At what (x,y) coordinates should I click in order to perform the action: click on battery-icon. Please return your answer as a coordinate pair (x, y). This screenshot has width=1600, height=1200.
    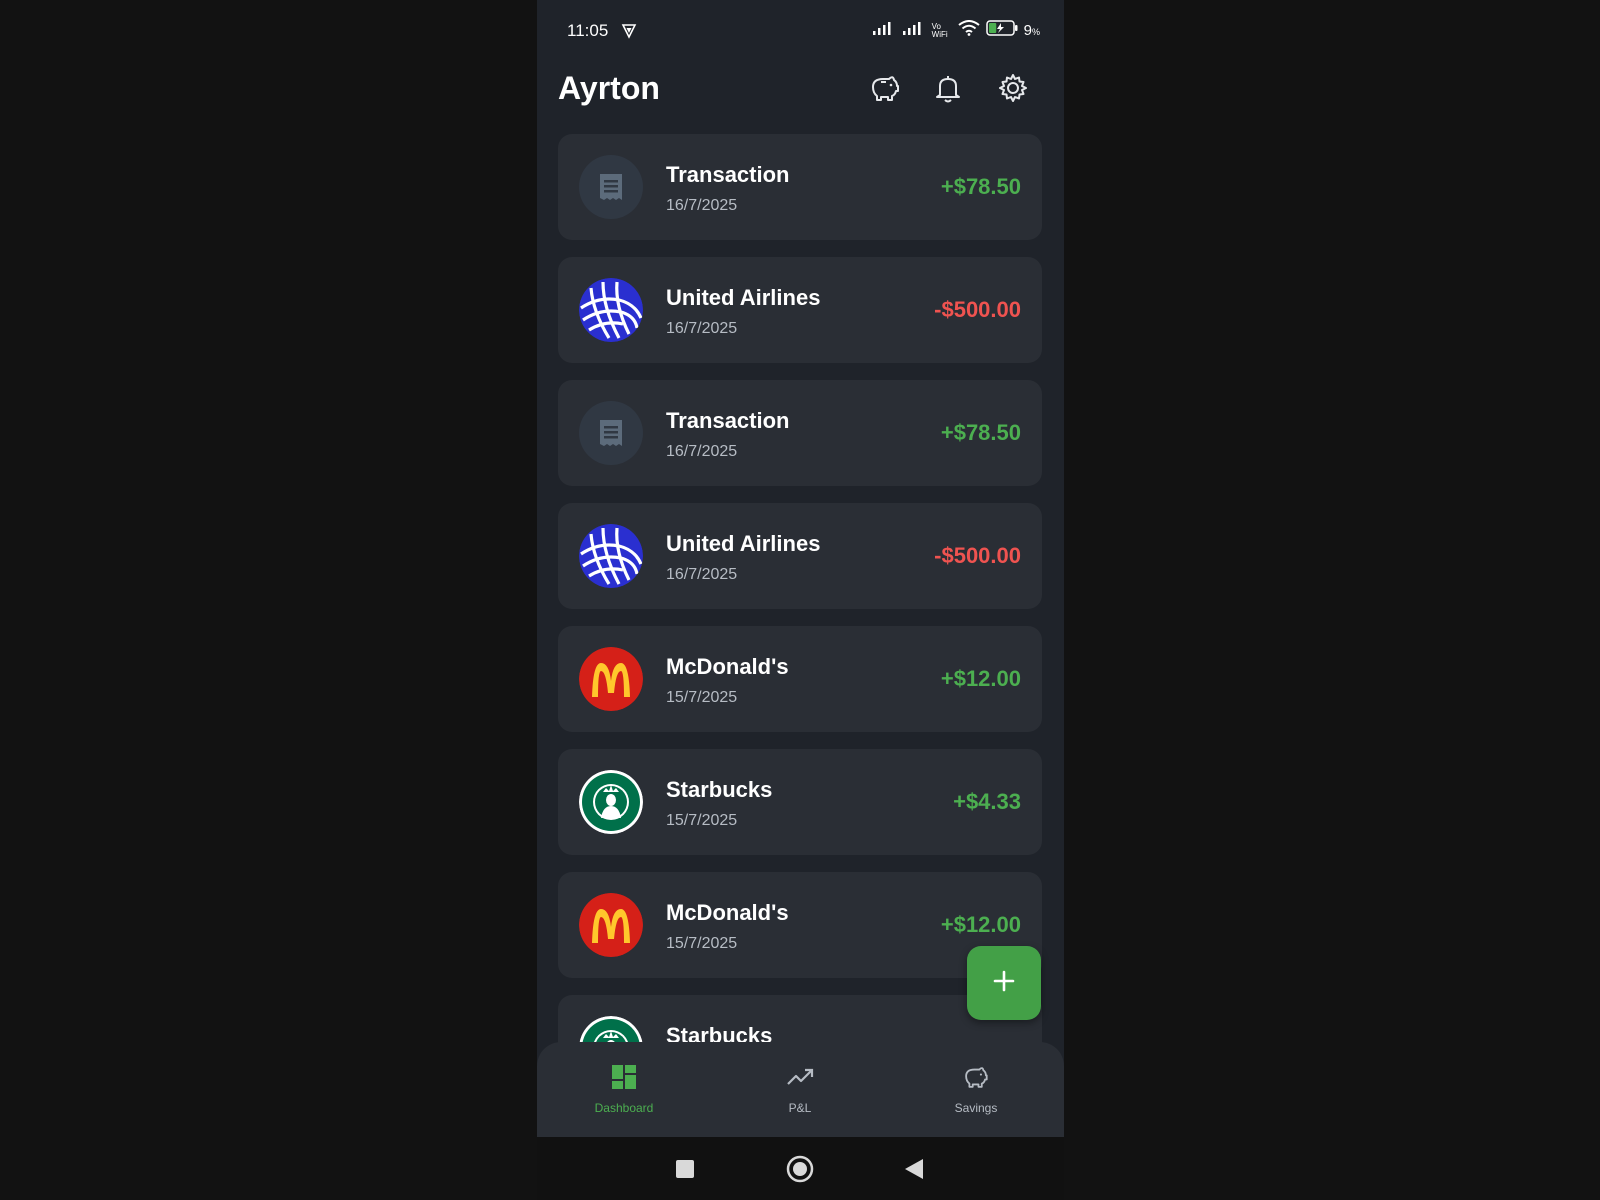
    Looking at the image, I should click on (1001, 30).